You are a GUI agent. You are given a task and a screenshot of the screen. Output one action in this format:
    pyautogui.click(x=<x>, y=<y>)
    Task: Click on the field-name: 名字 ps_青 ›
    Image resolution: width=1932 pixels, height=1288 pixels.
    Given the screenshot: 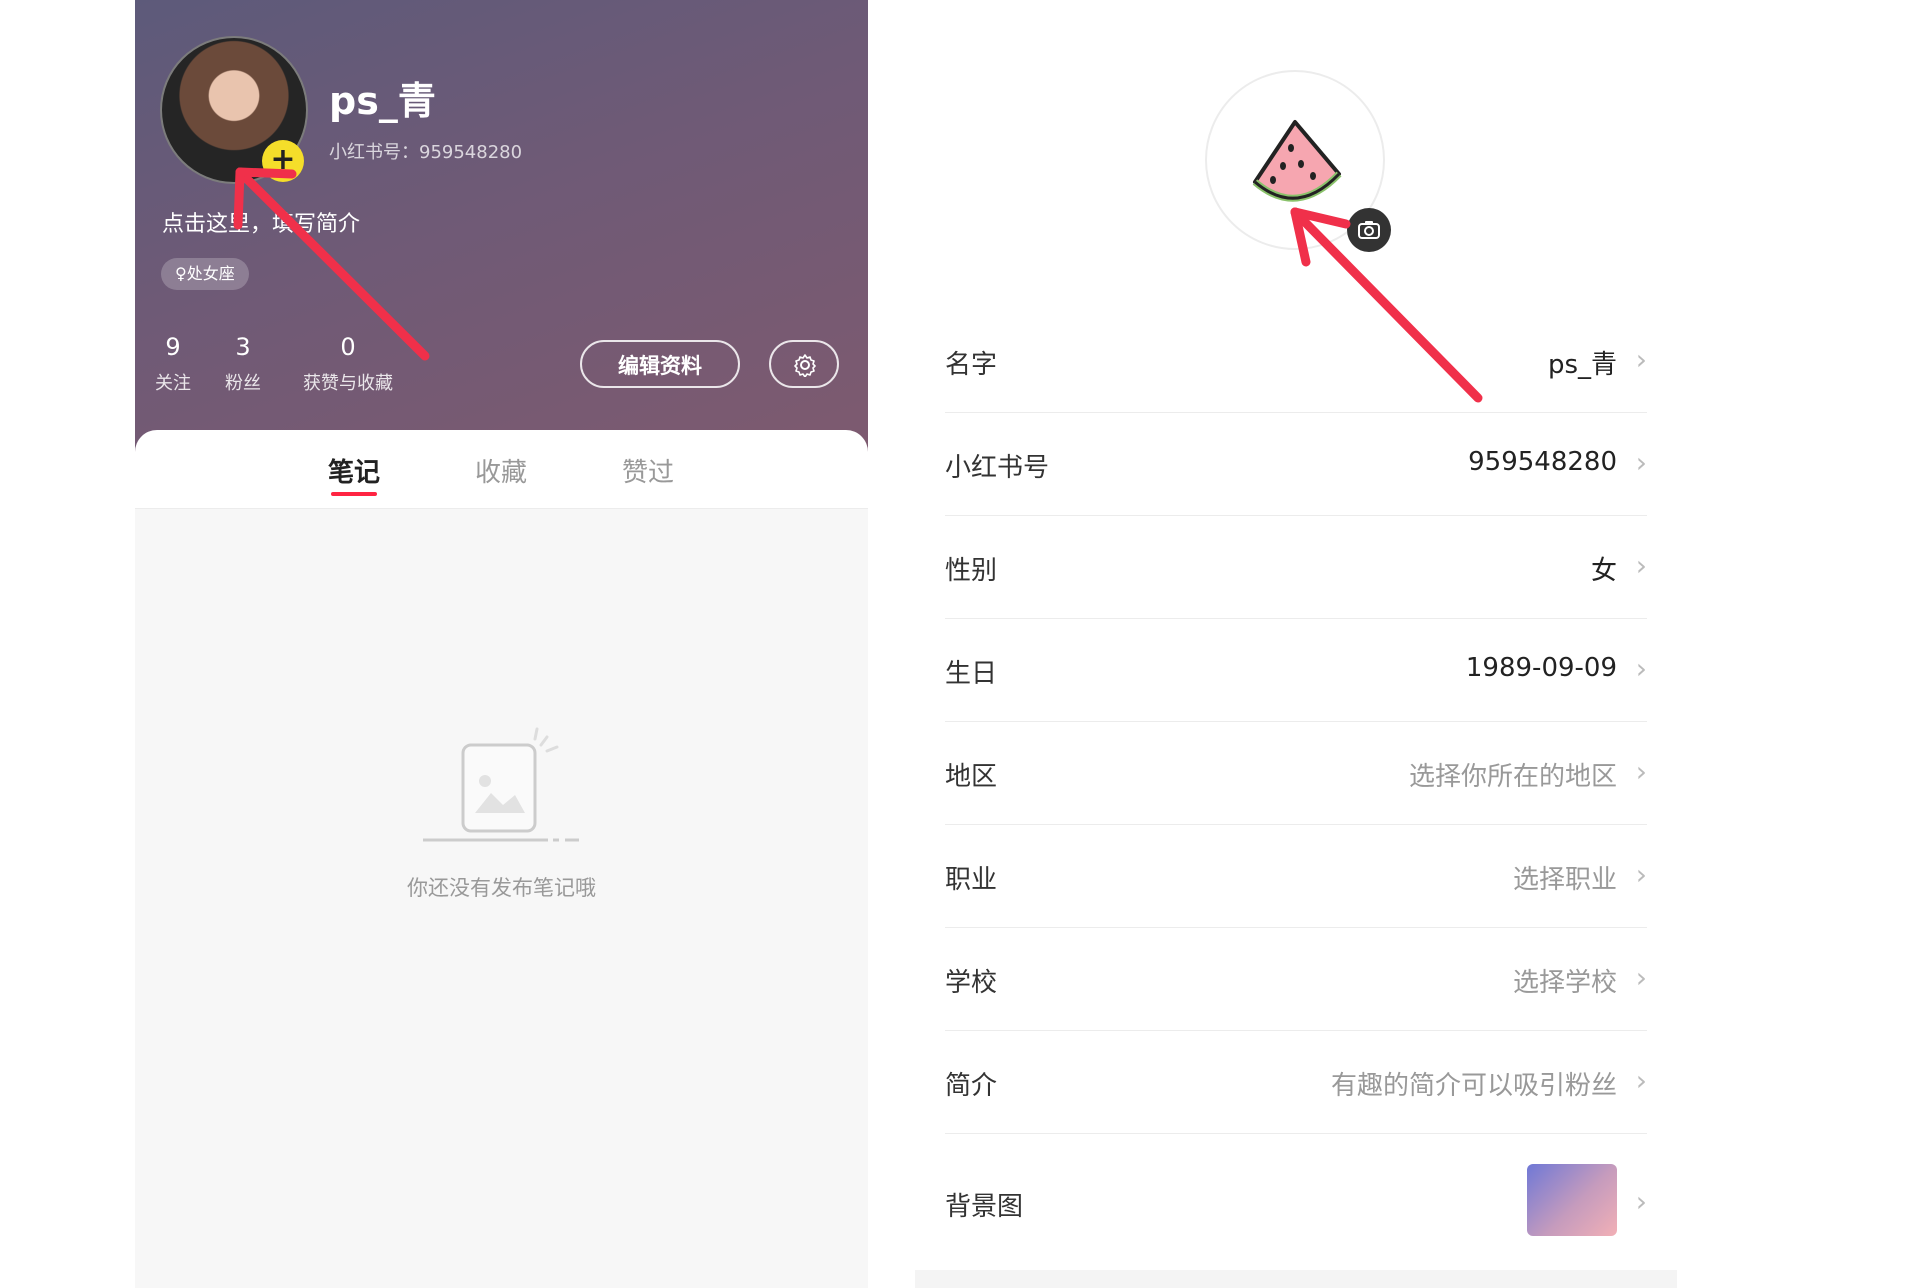 What is the action you would take?
    pyautogui.click(x=1296, y=361)
    